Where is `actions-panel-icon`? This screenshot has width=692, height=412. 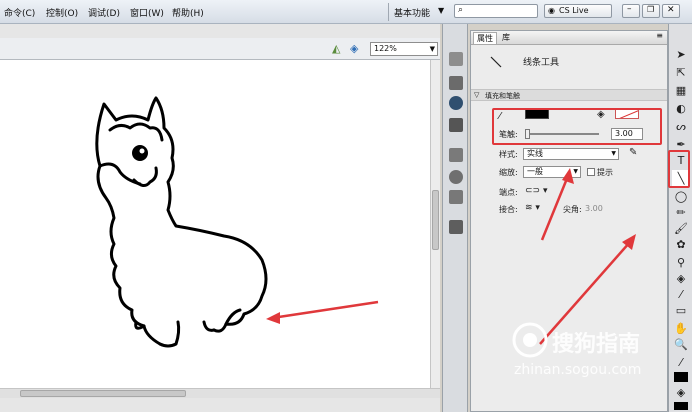 actions-panel-icon is located at coordinates (456, 155).